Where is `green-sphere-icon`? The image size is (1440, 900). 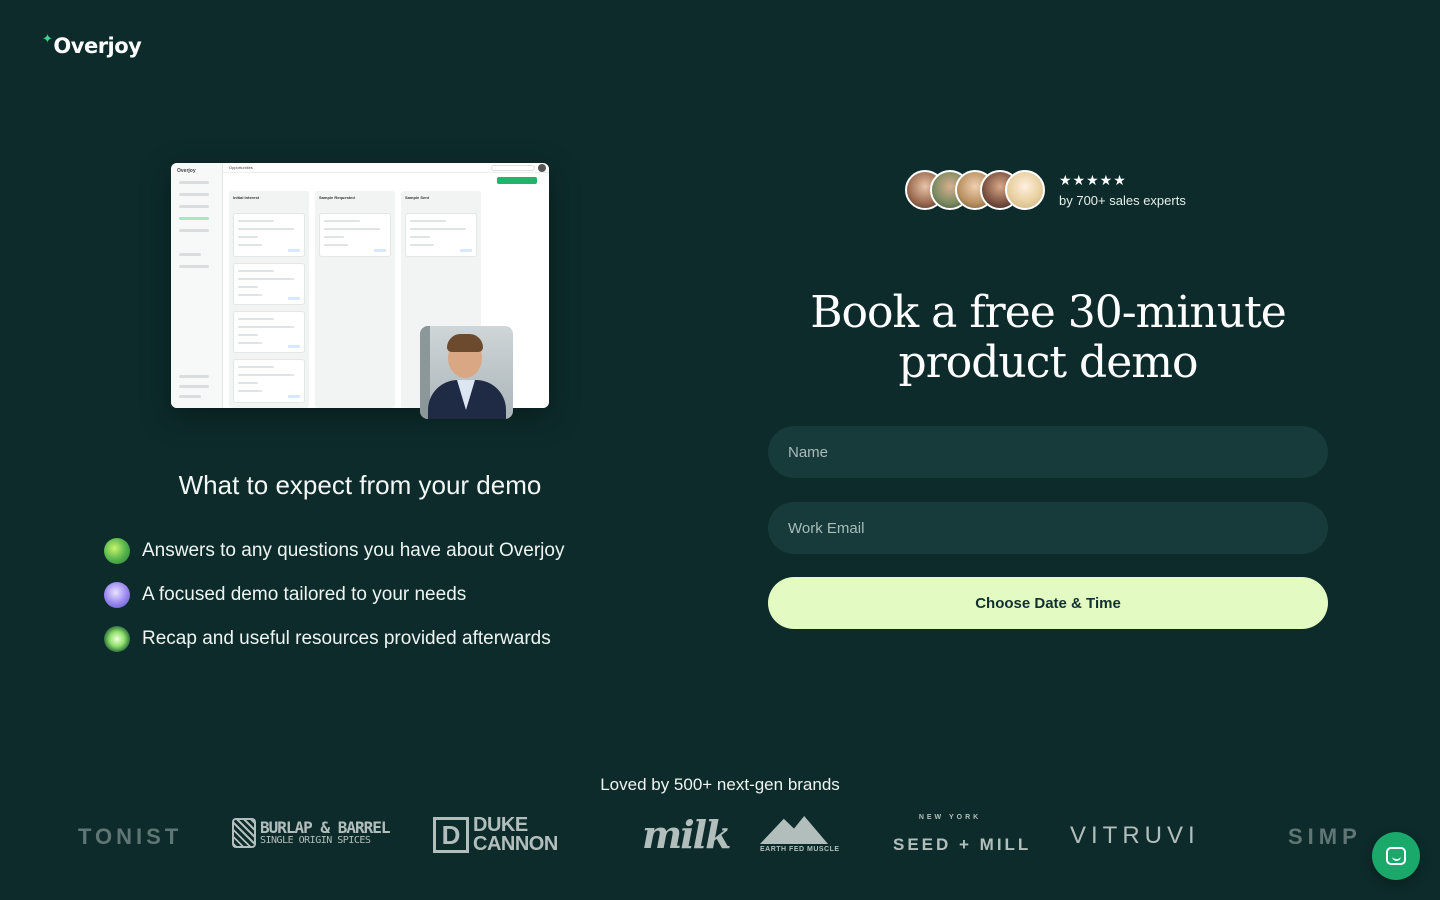 green-sphere-icon is located at coordinates (117, 551).